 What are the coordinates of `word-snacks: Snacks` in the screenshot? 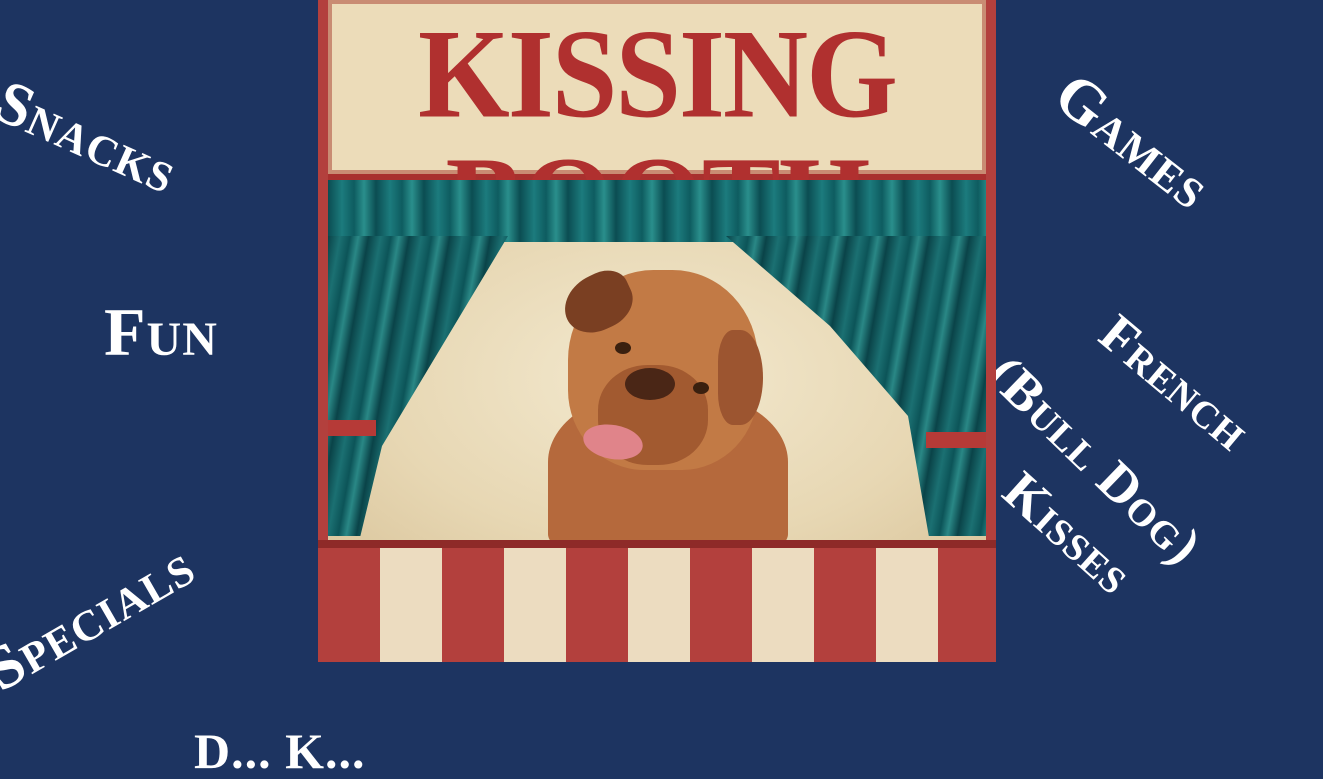 It's located at (94, 137).